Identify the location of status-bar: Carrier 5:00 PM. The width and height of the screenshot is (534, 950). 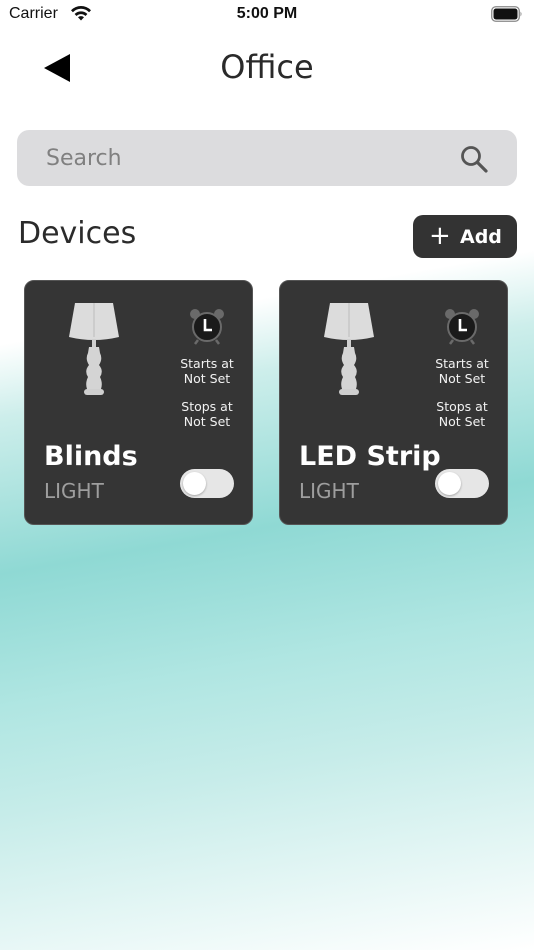
(267, 15).